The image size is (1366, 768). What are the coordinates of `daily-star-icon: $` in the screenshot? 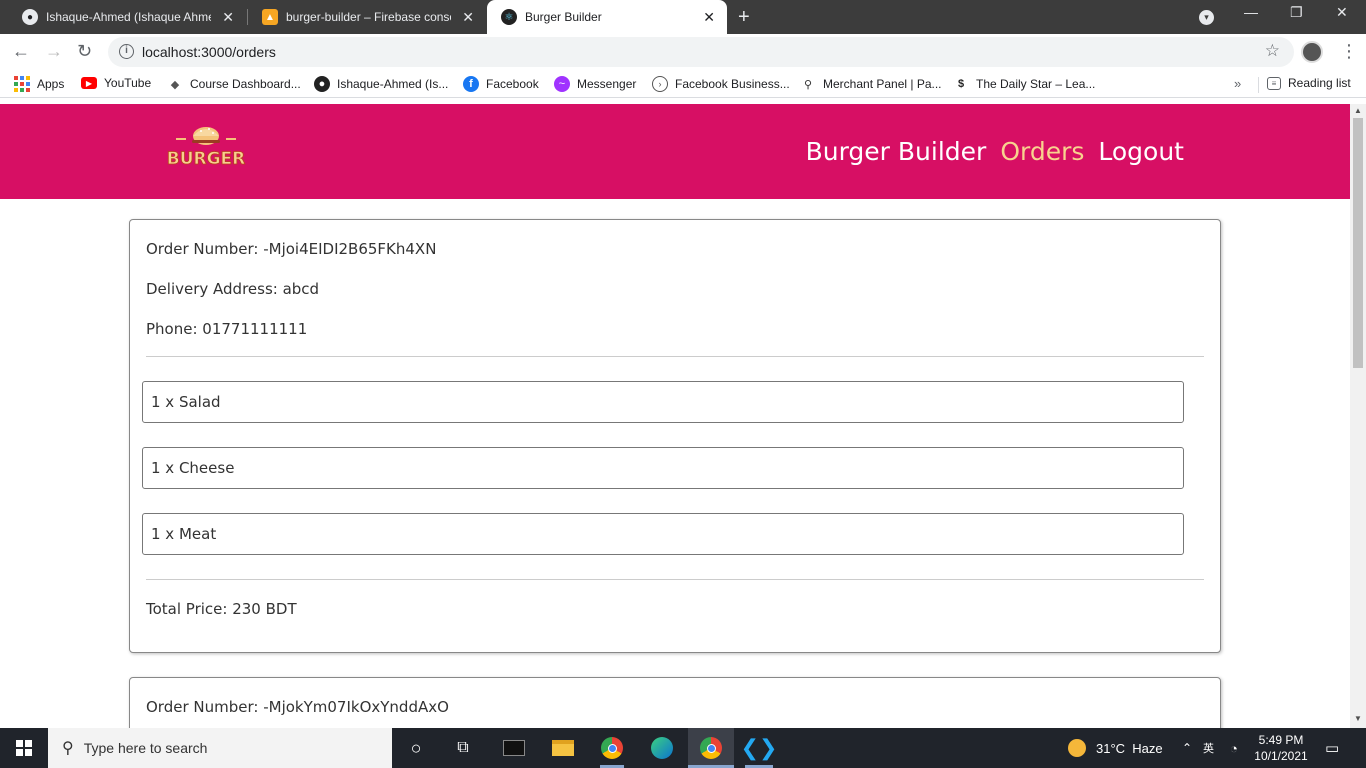 It's located at (961, 84).